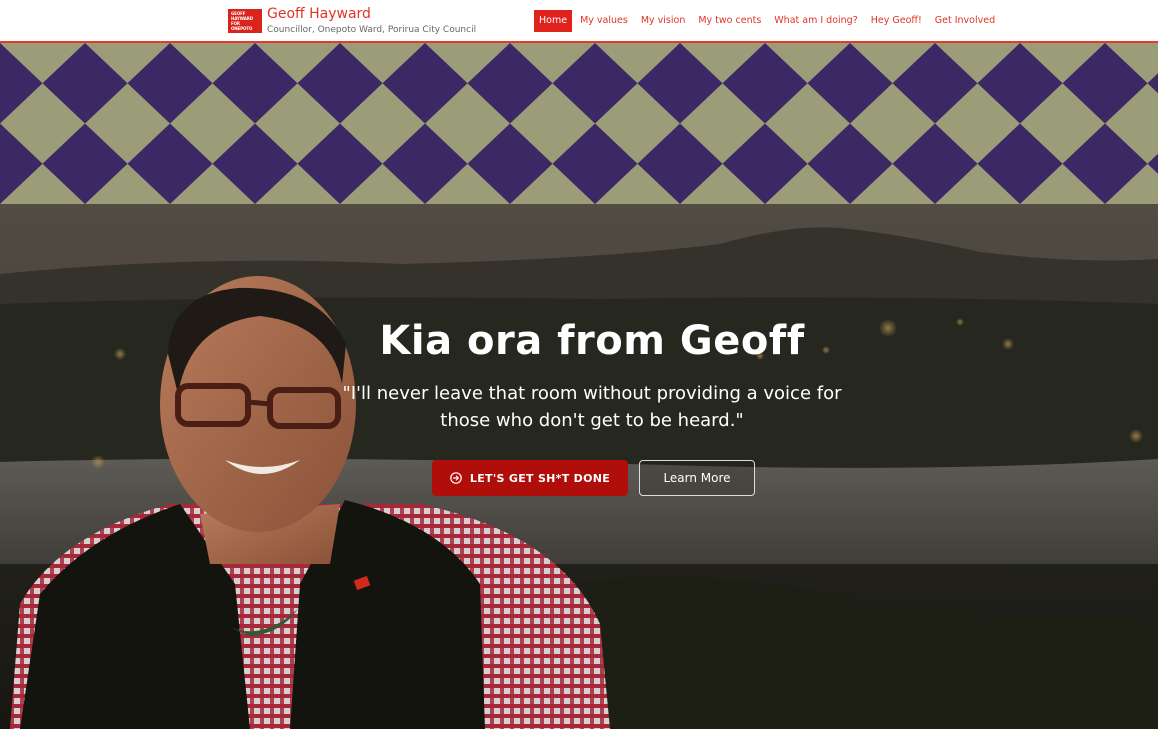 This screenshot has height=729, width=1158. I want to click on nav-item-my-values: My values, so click(604, 21).